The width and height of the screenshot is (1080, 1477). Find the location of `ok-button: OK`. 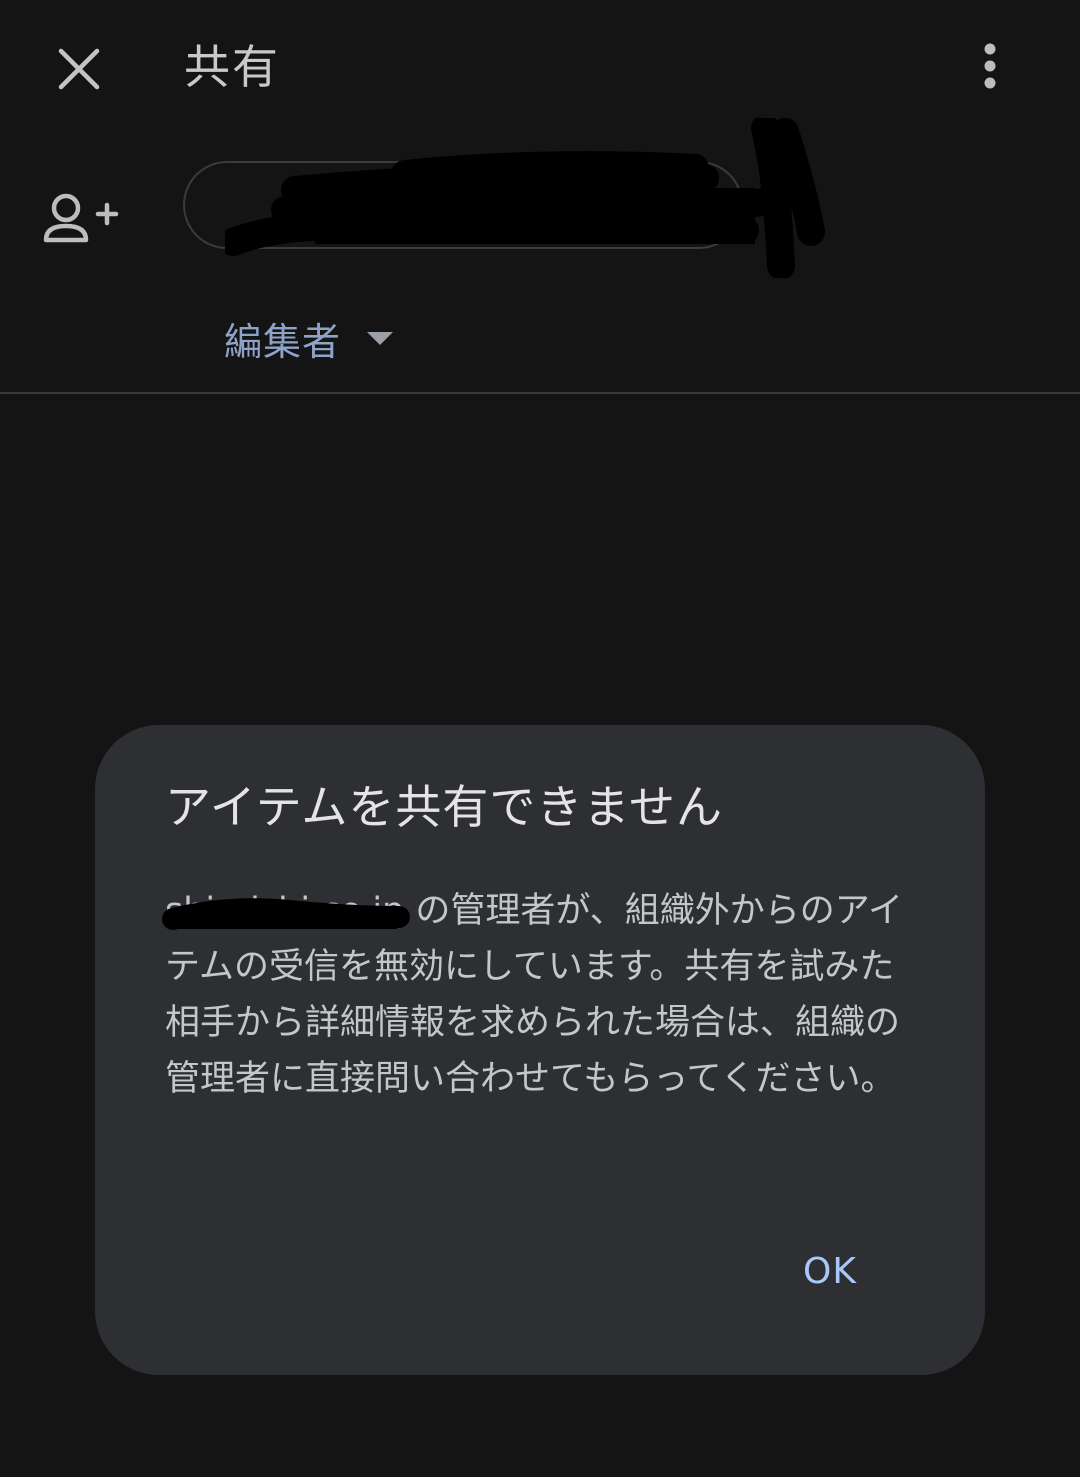

ok-button: OK is located at coordinates (830, 1271).